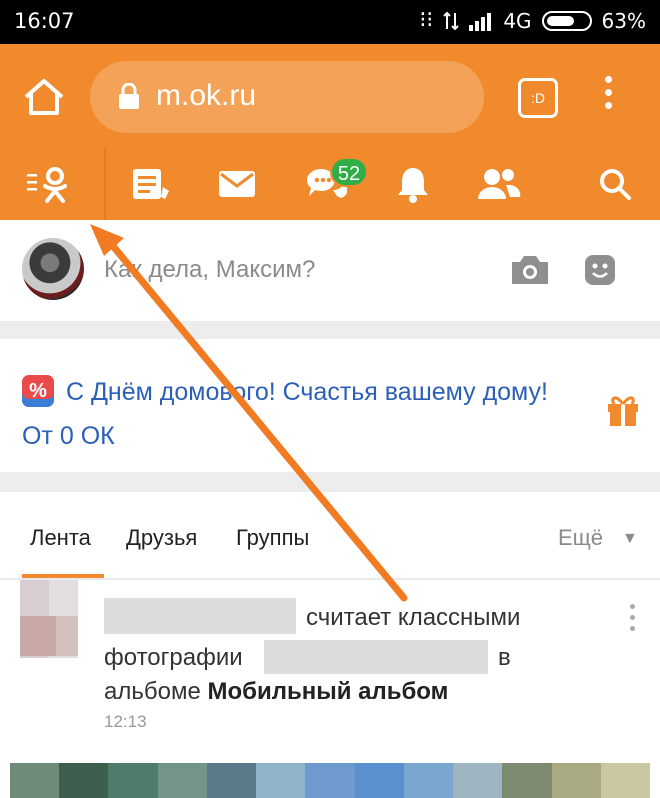 The image size is (660, 798). What do you see at coordinates (330, 579) in the screenshot?
I see `tabs-divider` at bounding box center [330, 579].